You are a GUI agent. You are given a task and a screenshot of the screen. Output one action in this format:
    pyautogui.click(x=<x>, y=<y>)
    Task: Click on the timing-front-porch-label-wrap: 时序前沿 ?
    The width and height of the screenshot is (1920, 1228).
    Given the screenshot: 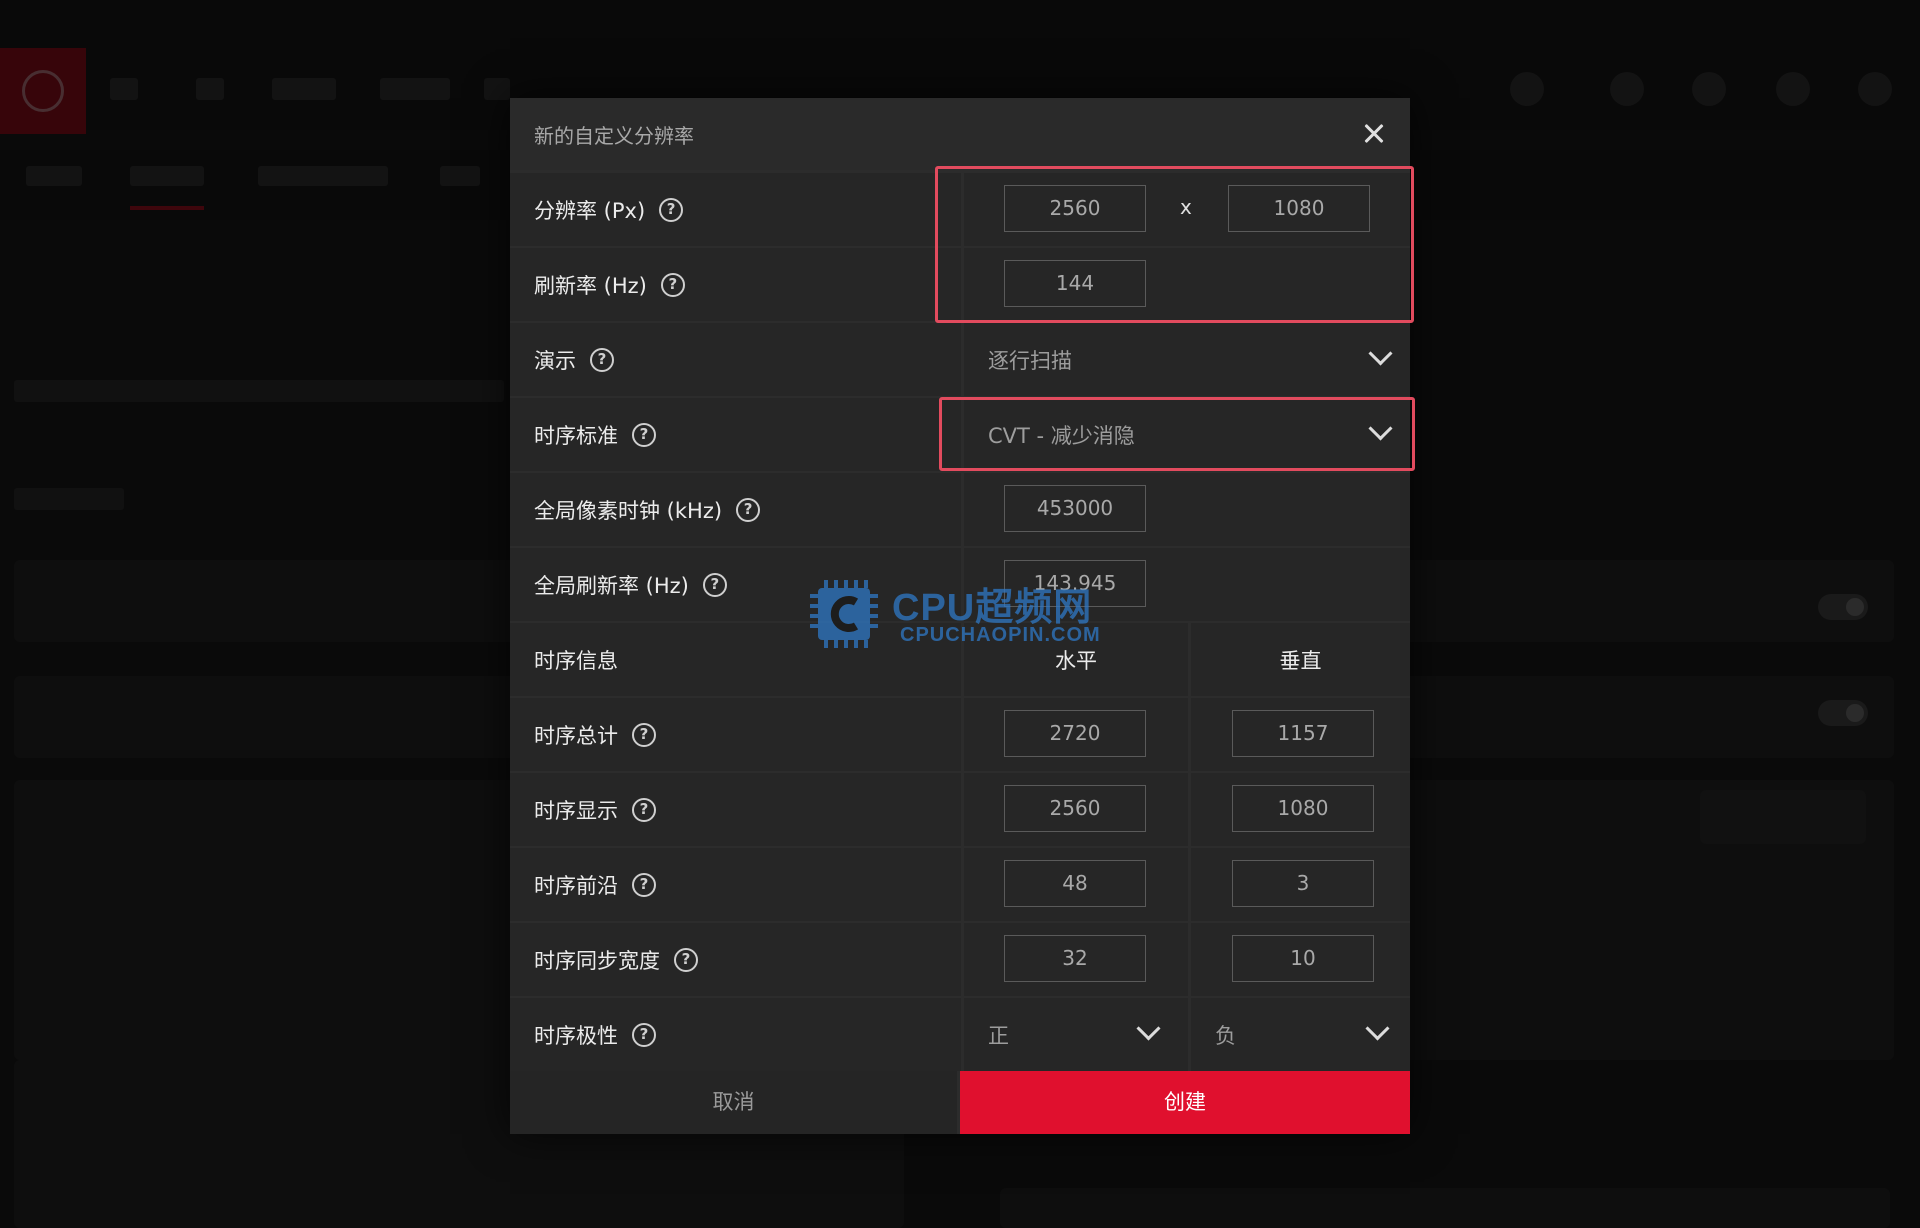 What is the action you would take?
    pyautogui.click(x=595, y=885)
    